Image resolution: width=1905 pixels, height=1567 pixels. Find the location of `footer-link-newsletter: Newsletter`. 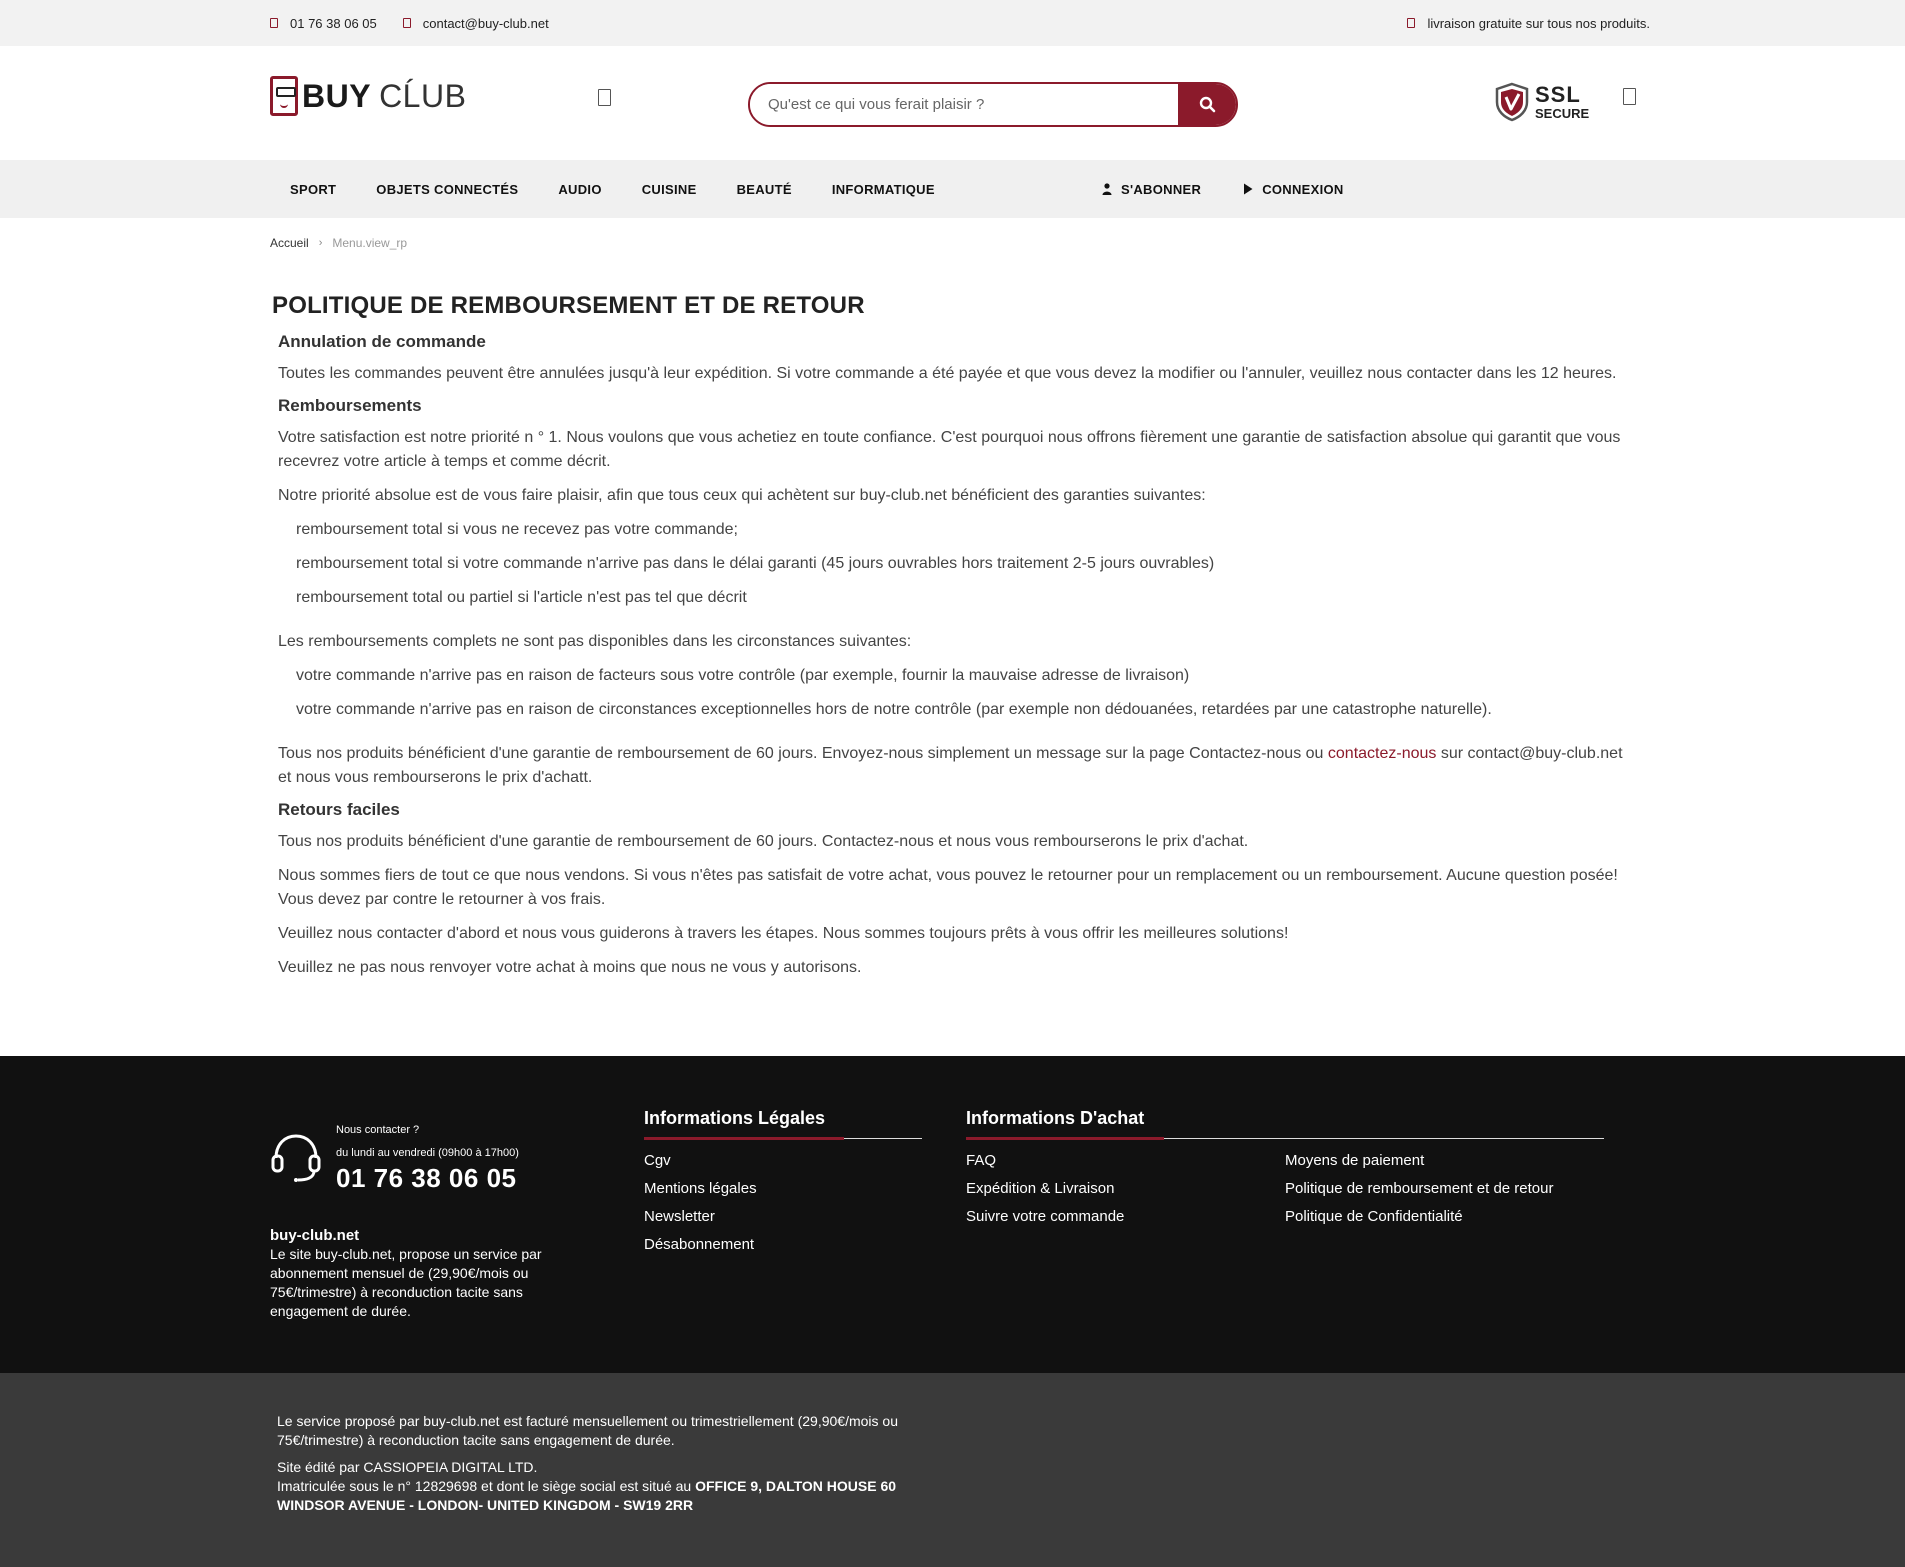

footer-link-newsletter: Newsletter is located at coordinates (679, 1216).